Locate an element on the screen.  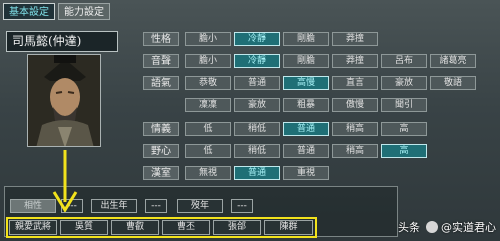
avatar-icon is located at coordinates (432, 227).